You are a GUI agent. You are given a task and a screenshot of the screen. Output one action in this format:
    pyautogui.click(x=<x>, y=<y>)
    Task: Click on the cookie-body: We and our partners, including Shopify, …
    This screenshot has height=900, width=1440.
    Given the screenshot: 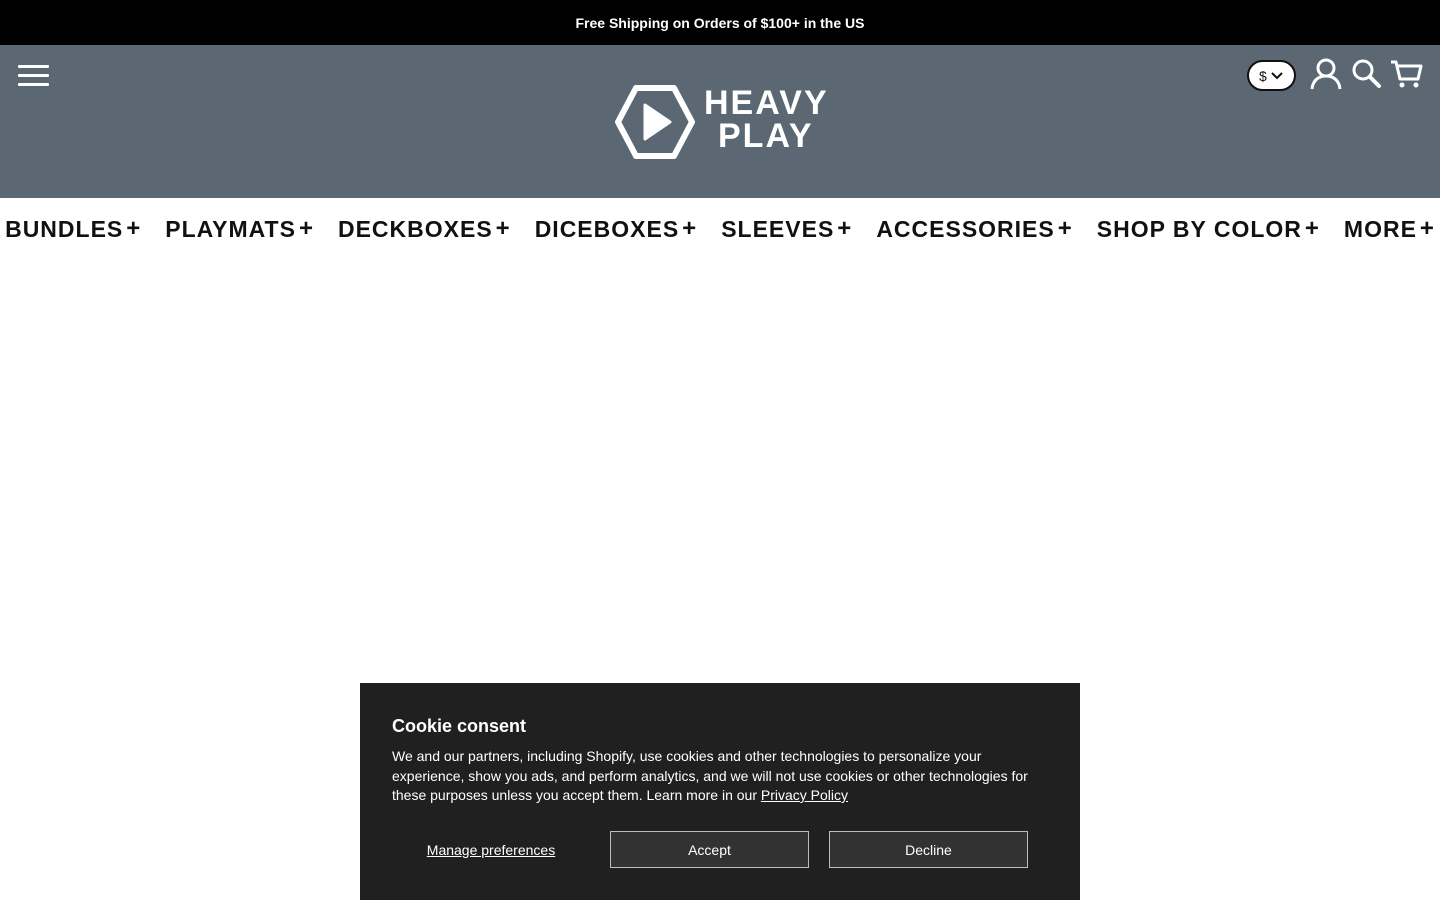 What is the action you would take?
    pyautogui.click(x=717, y=776)
    